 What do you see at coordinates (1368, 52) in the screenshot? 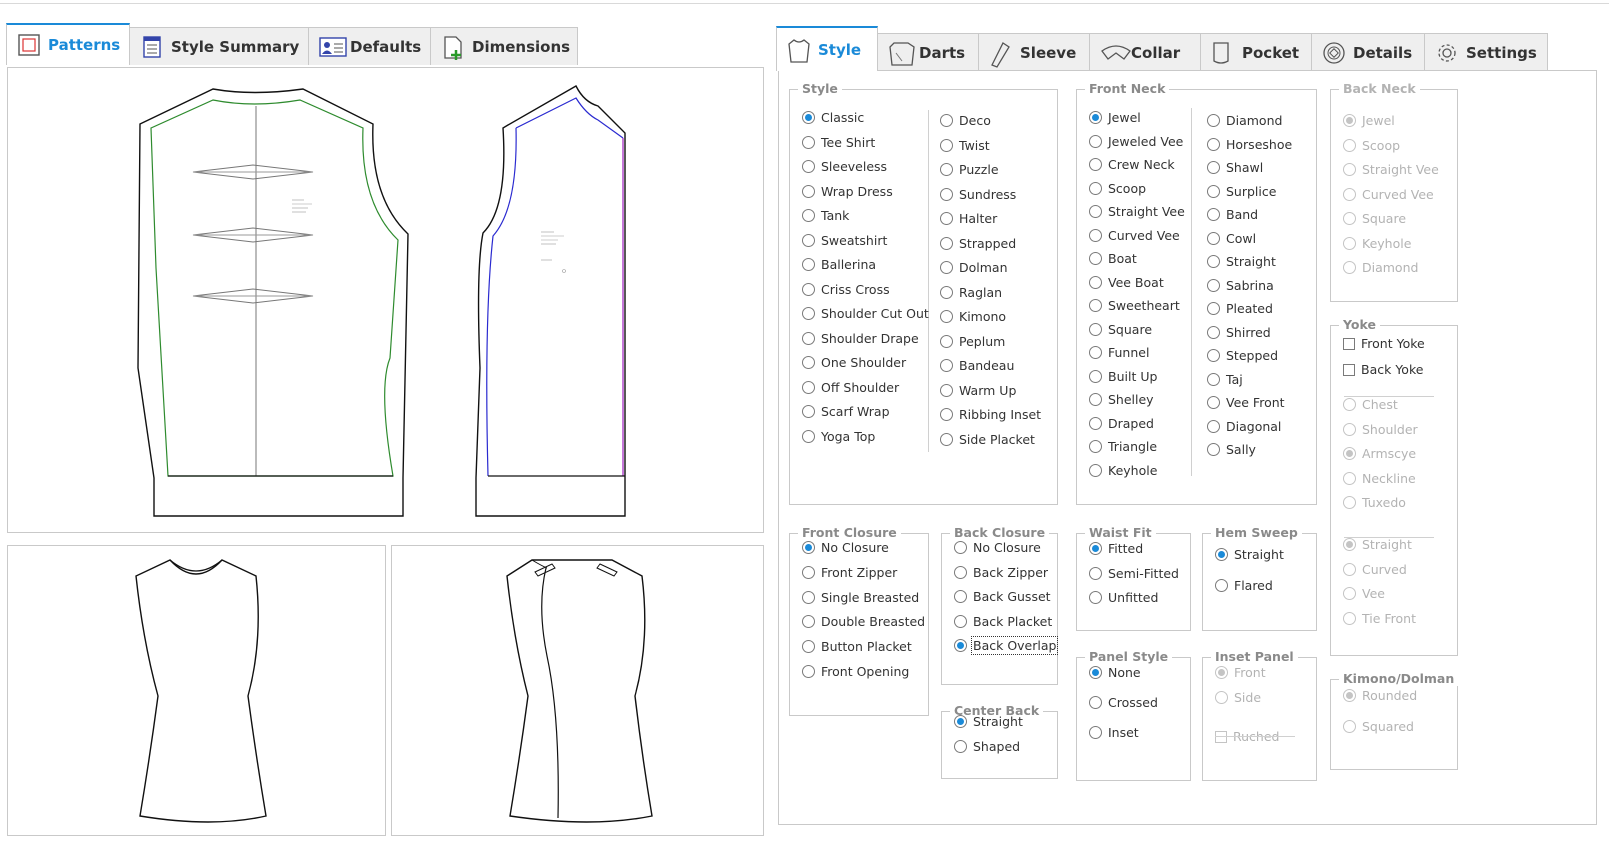
I see `tab-details: Details` at bounding box center [1368, 52].